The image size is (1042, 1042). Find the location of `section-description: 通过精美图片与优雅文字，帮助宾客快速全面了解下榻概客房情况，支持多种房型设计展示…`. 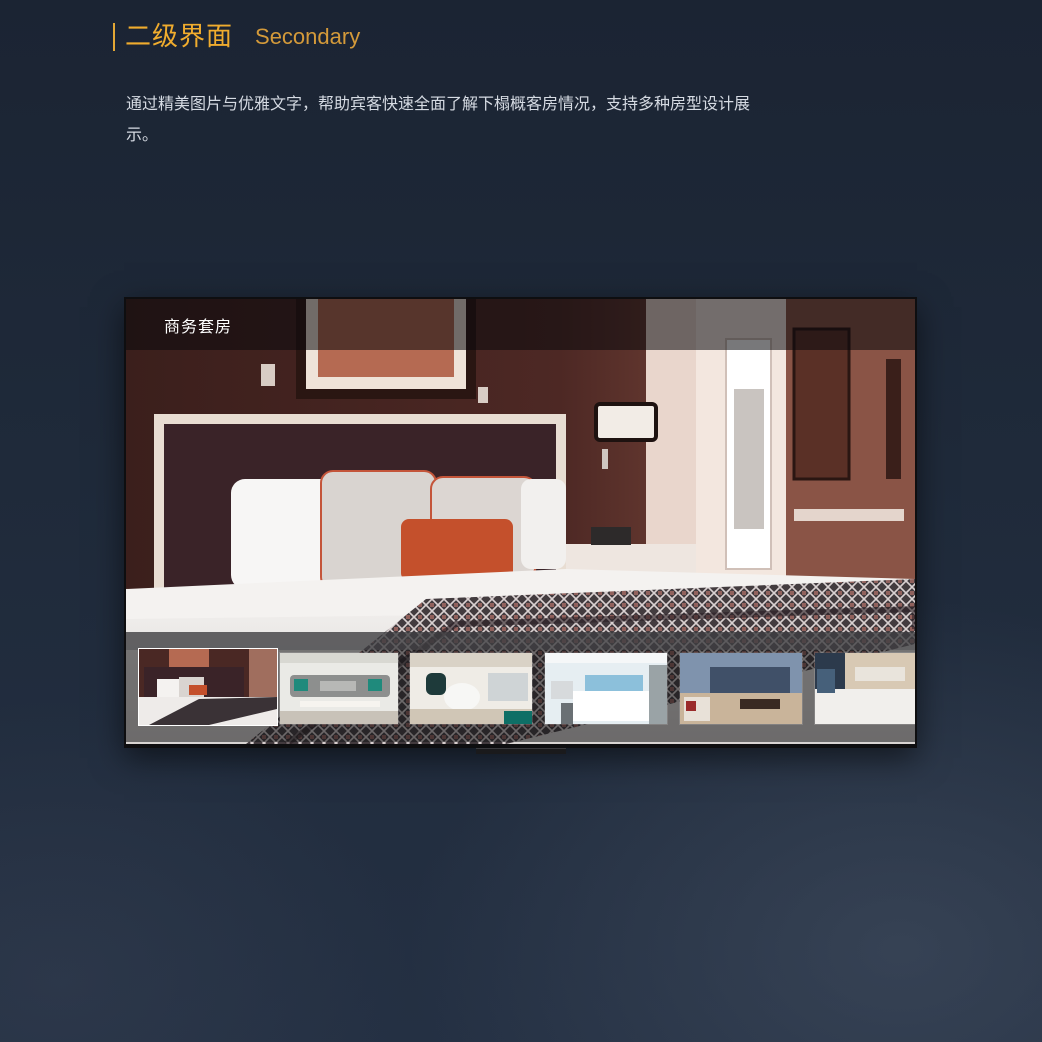

section-description: 通过精美图片与优雅文字，帮助宾客快速全面了解下榻概客房情况，支持多种房型设计展示… is located at coordinates (438, 119).